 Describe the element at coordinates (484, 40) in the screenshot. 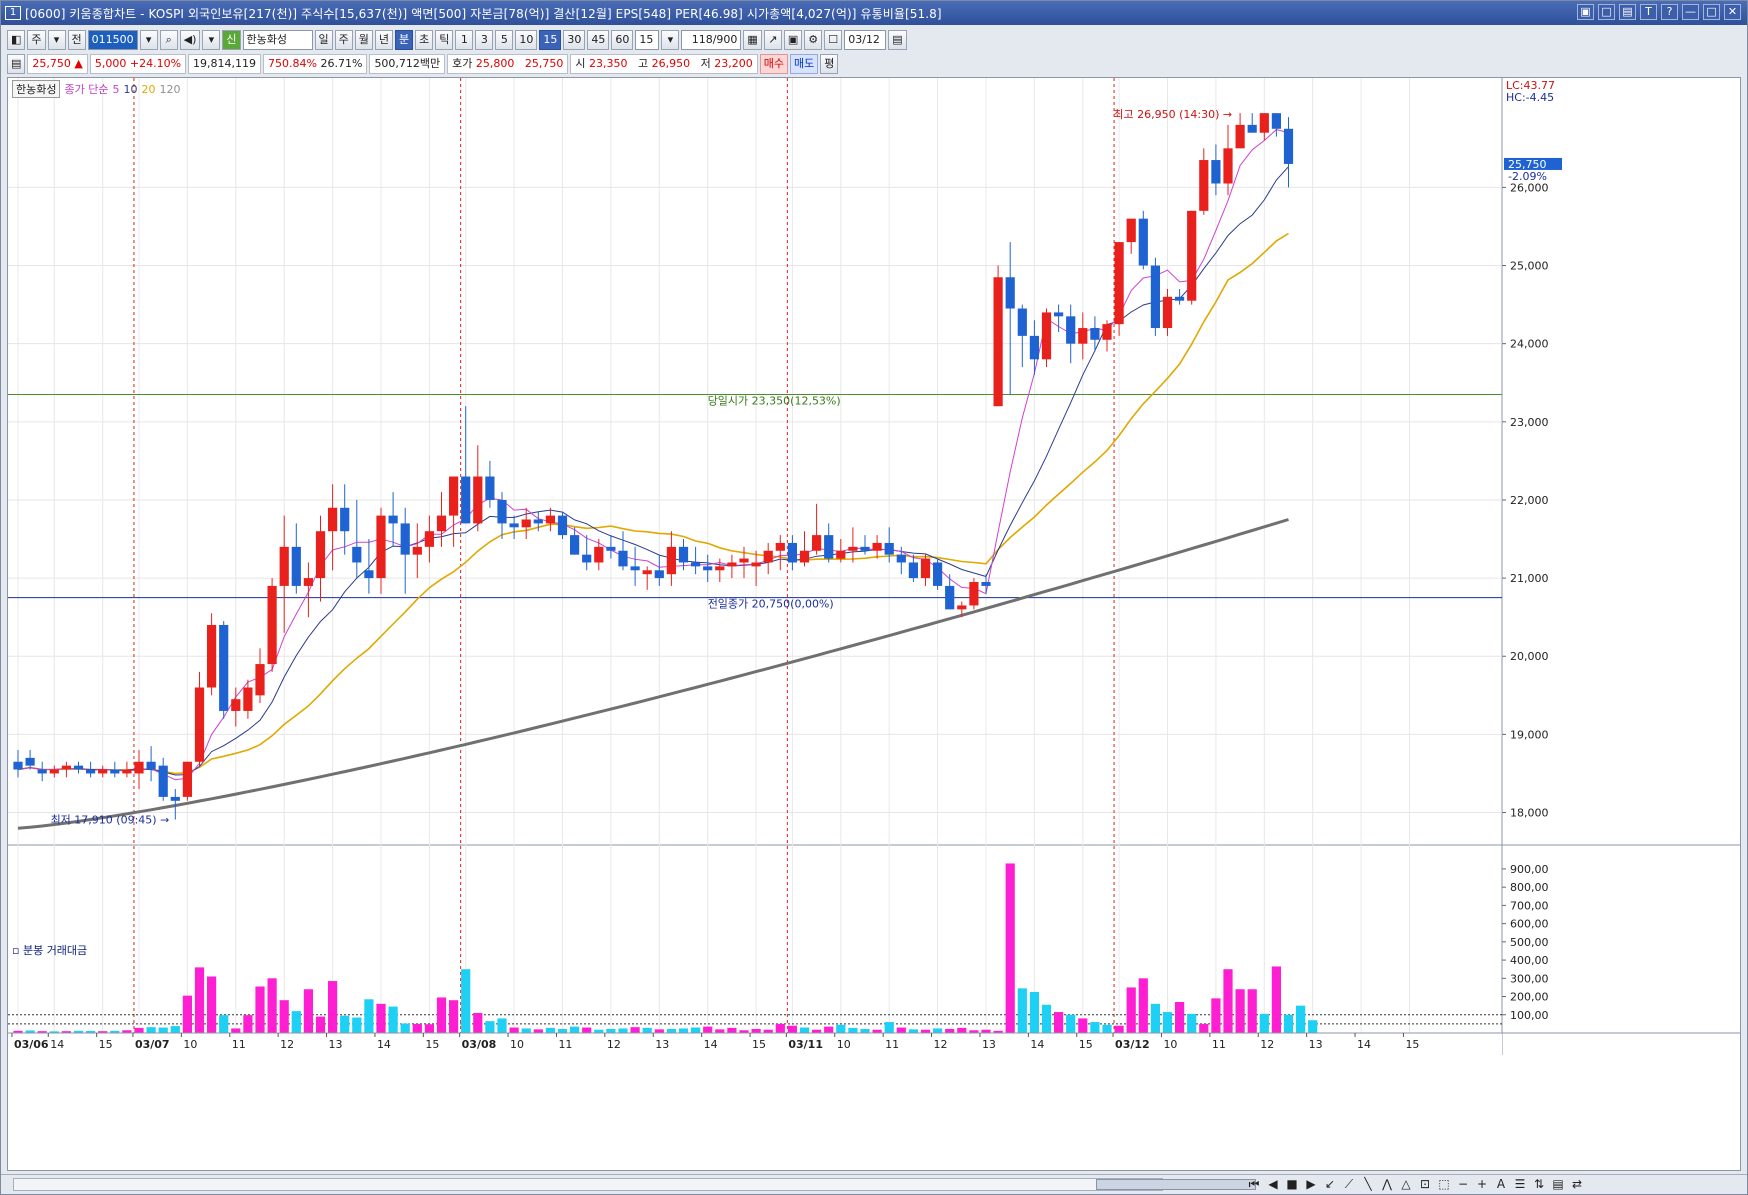

I see `interval-3: 3` at that location.